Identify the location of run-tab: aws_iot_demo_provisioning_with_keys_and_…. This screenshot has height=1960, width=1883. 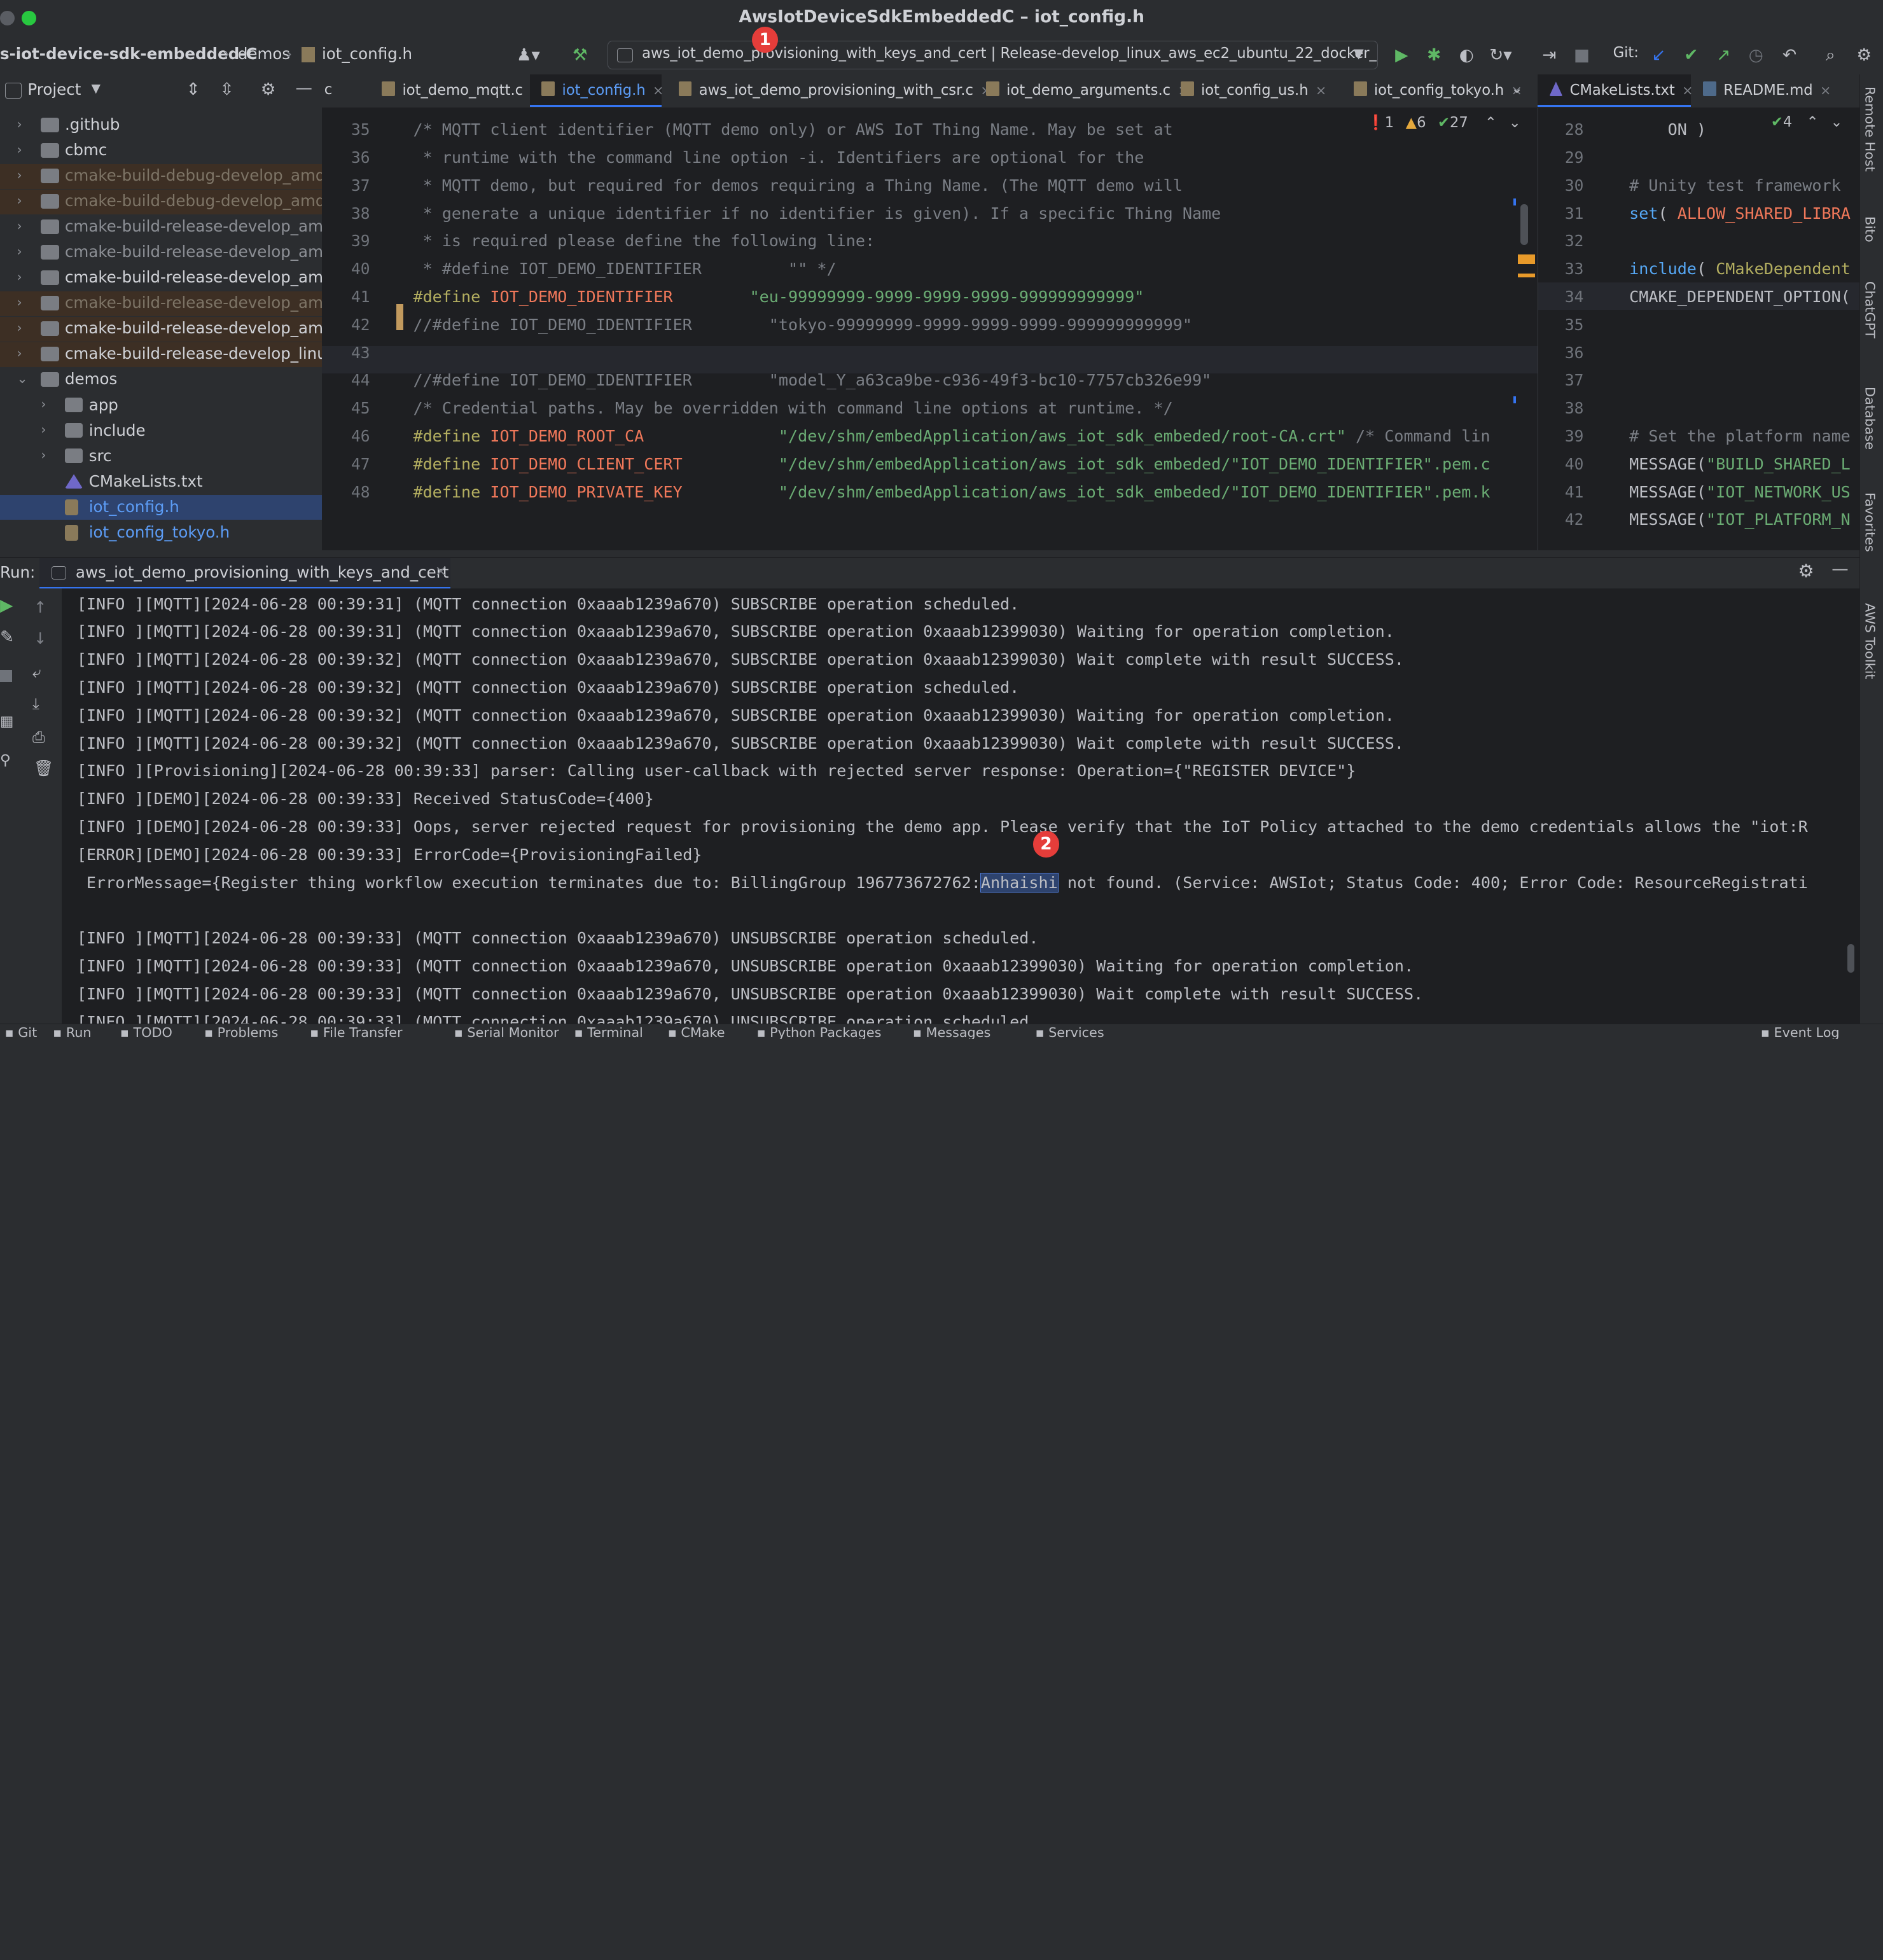
(244, 574).